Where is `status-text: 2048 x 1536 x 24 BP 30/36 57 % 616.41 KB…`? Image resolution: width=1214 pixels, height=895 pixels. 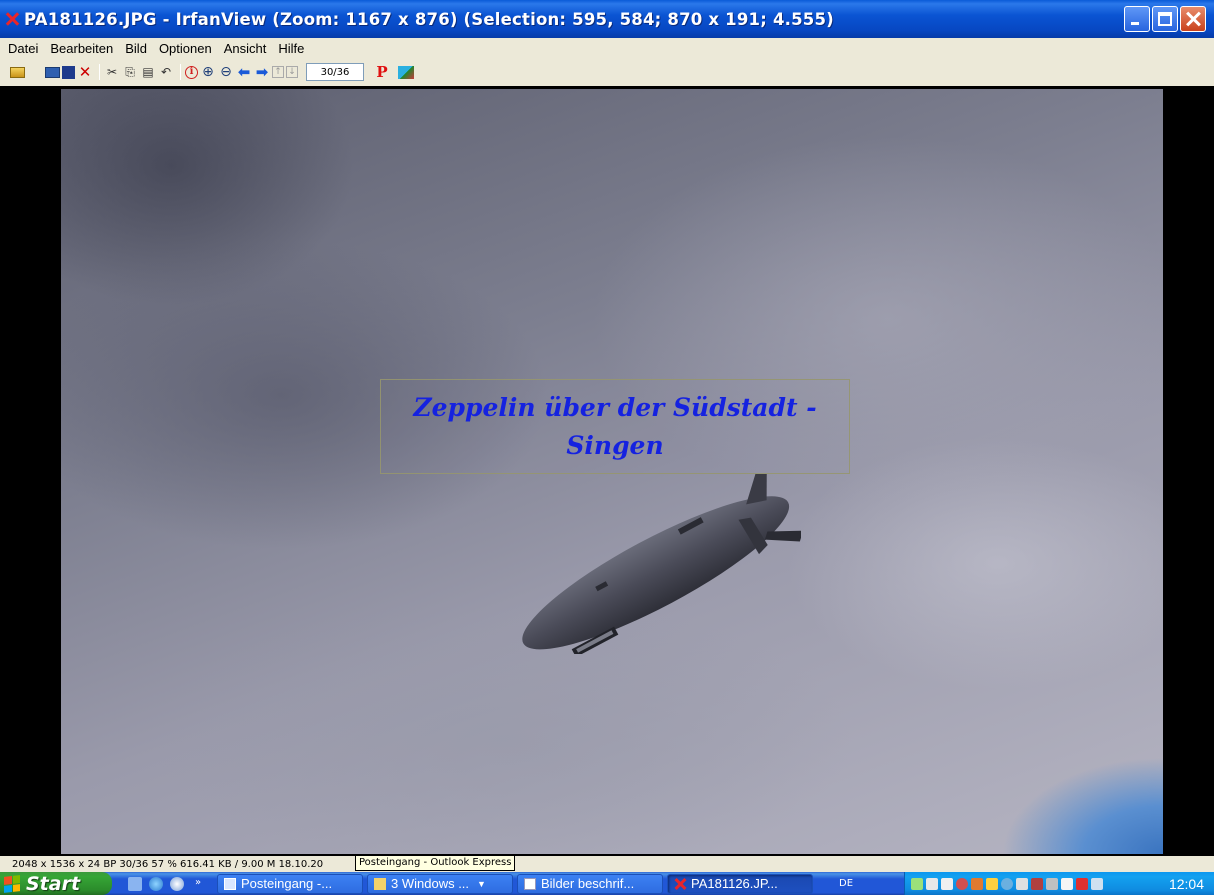 status-text: 2048 x 1536 x 24 BP 30/36 57 % 616.41 KB… is located at coordinates (168, 864).